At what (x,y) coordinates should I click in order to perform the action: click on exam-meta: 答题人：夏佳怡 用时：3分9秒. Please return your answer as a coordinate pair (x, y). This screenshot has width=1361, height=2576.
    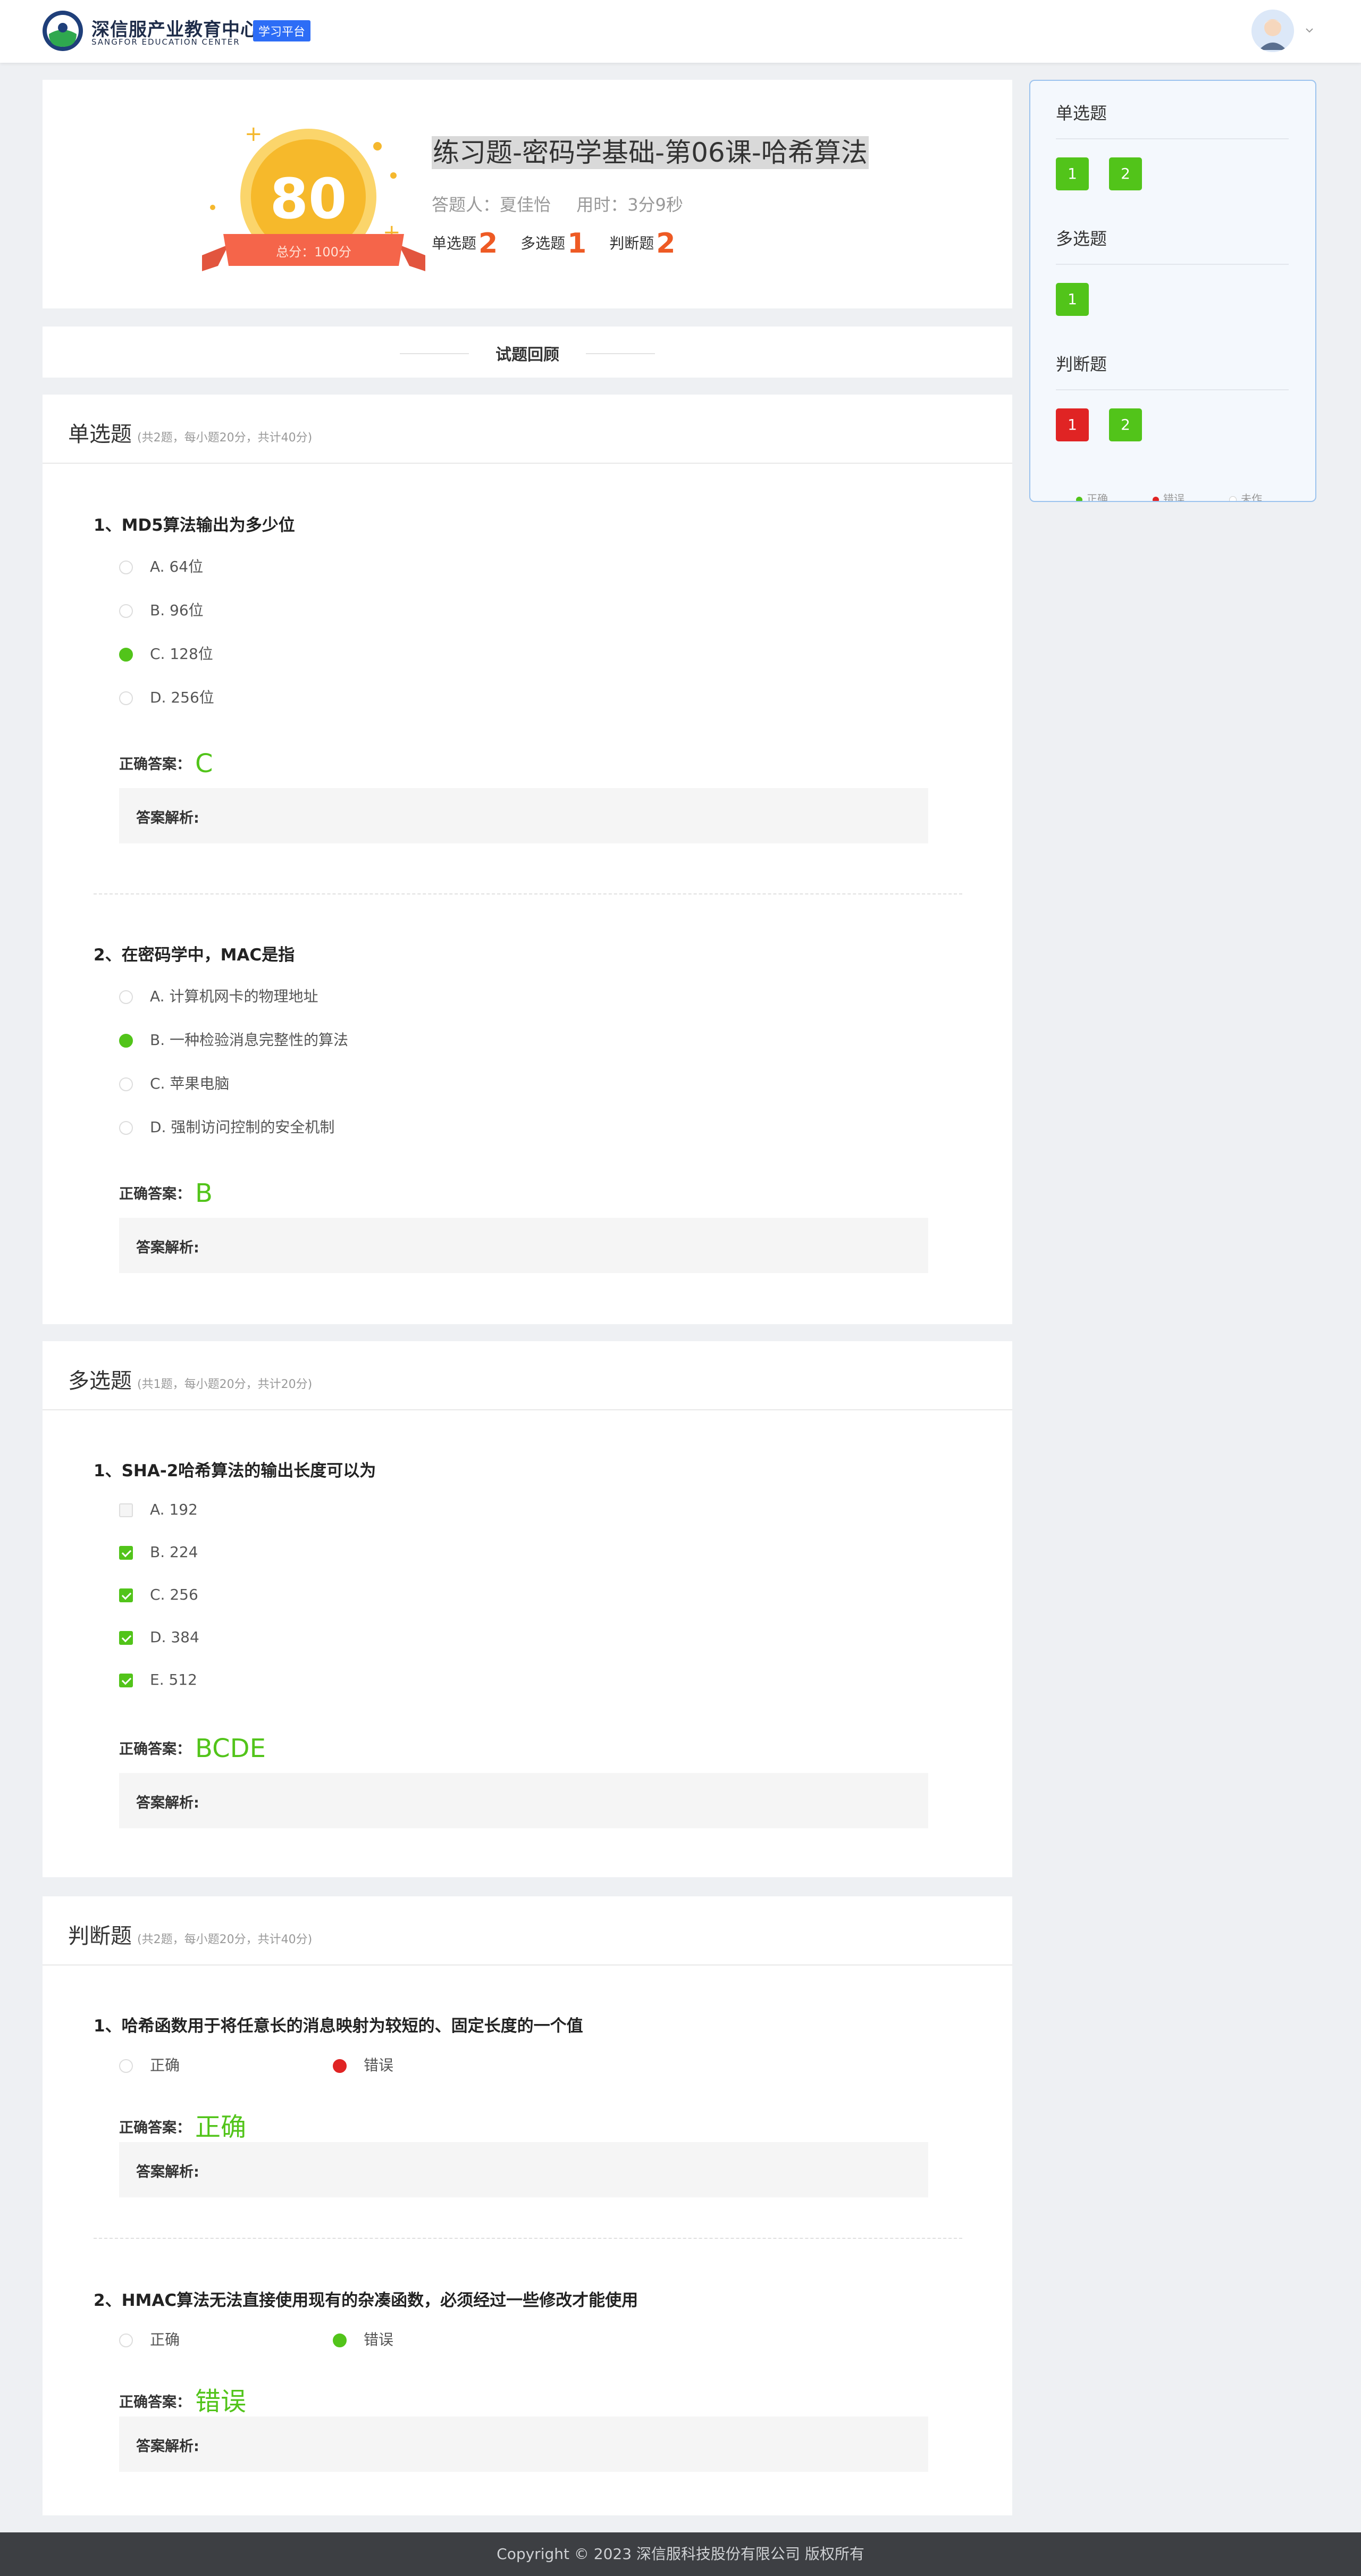
    Looking at the image, I should click on (567, 203).